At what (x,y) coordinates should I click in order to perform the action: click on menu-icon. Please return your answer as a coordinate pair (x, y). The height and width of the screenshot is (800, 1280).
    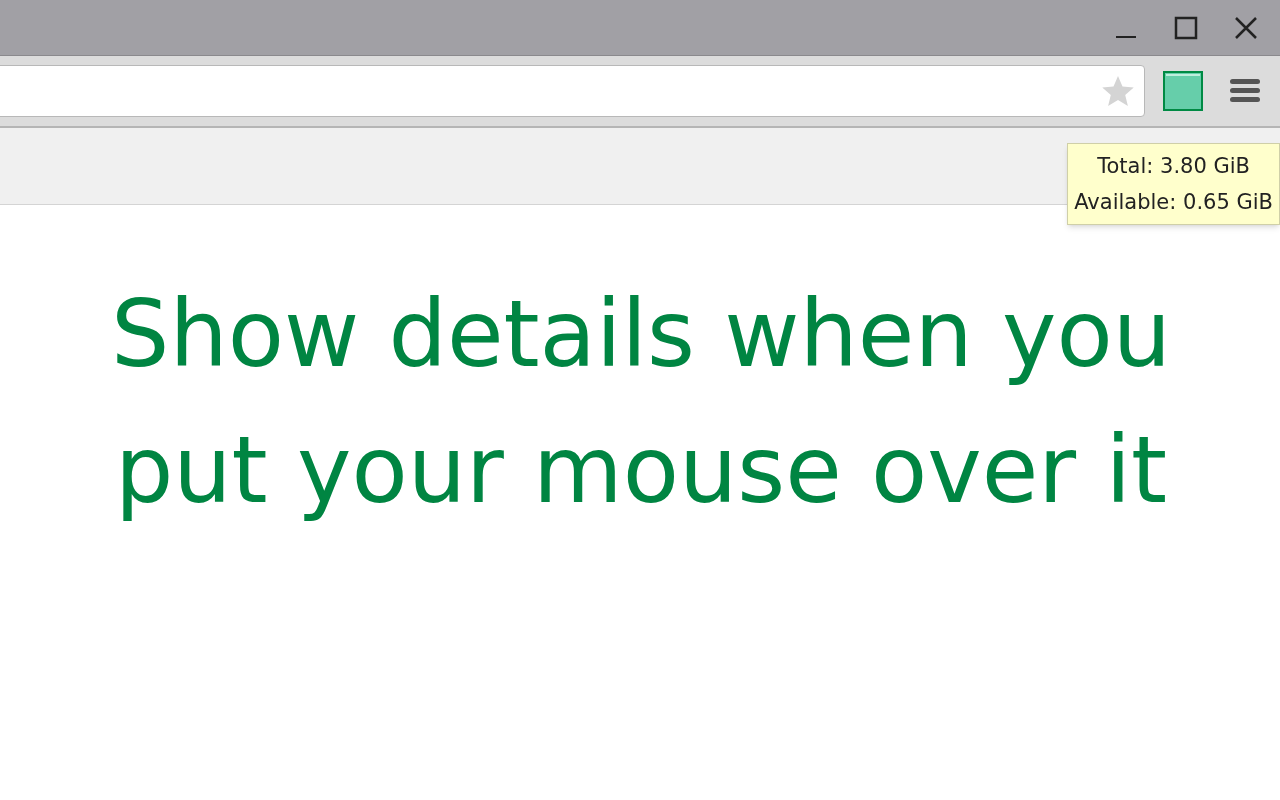
    Looking at the image, I should click on (1245, 91).